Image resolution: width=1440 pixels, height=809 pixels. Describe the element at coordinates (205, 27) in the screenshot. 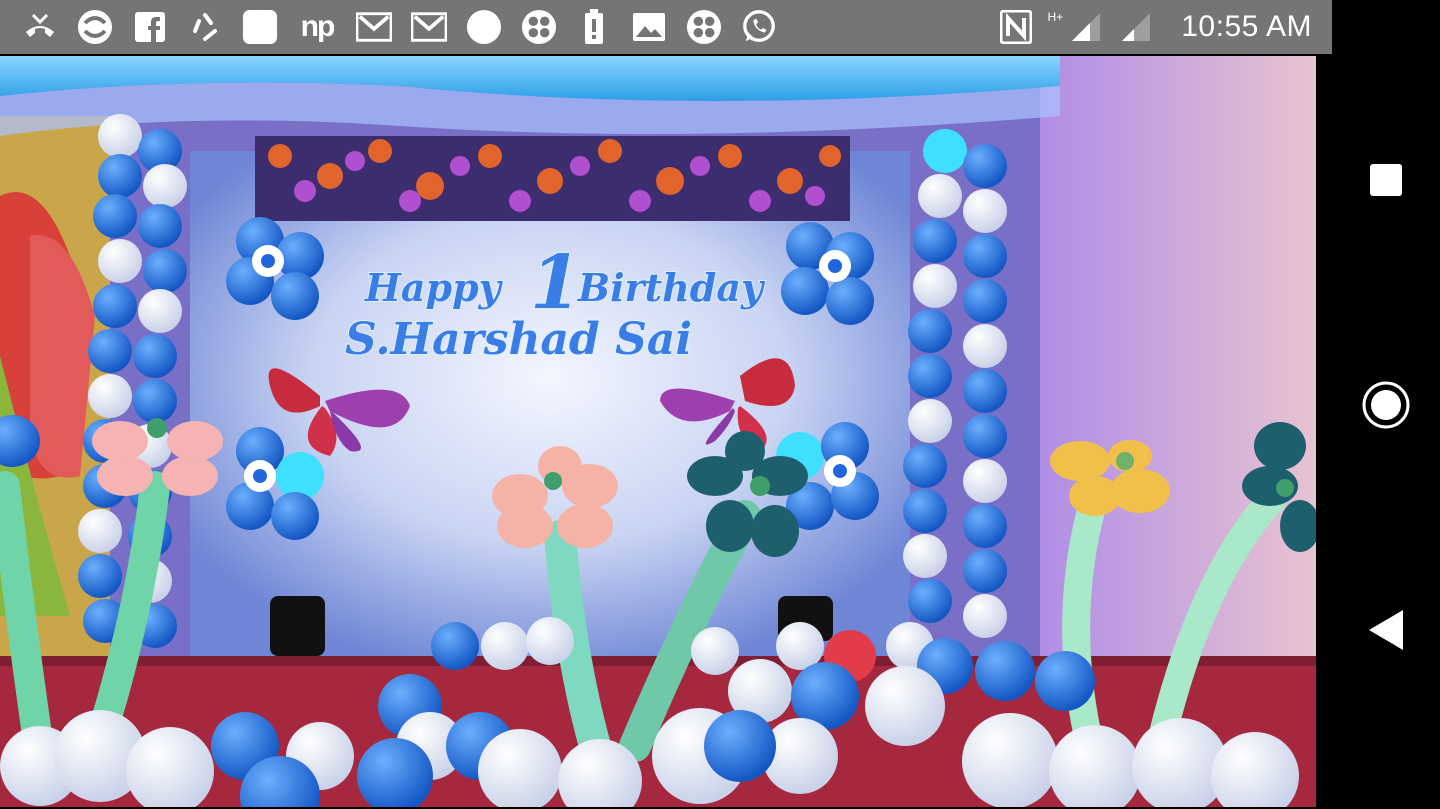

I see `recycle-icon` at that location.